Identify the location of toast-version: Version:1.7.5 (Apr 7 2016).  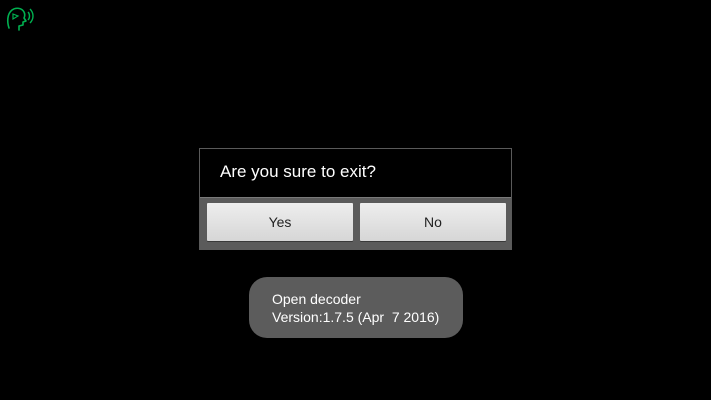
(356, 317).